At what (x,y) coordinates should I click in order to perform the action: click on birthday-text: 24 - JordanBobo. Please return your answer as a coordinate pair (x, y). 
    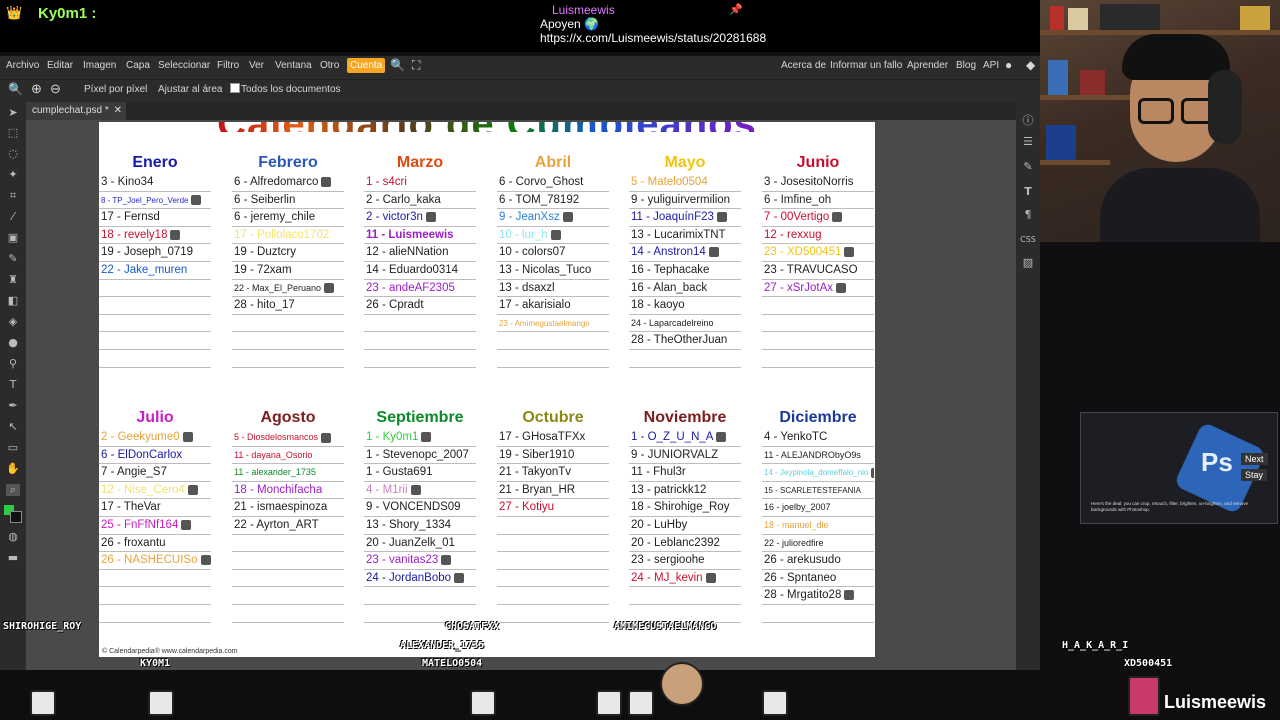
    Looking at the image, I should click on (409, 577).